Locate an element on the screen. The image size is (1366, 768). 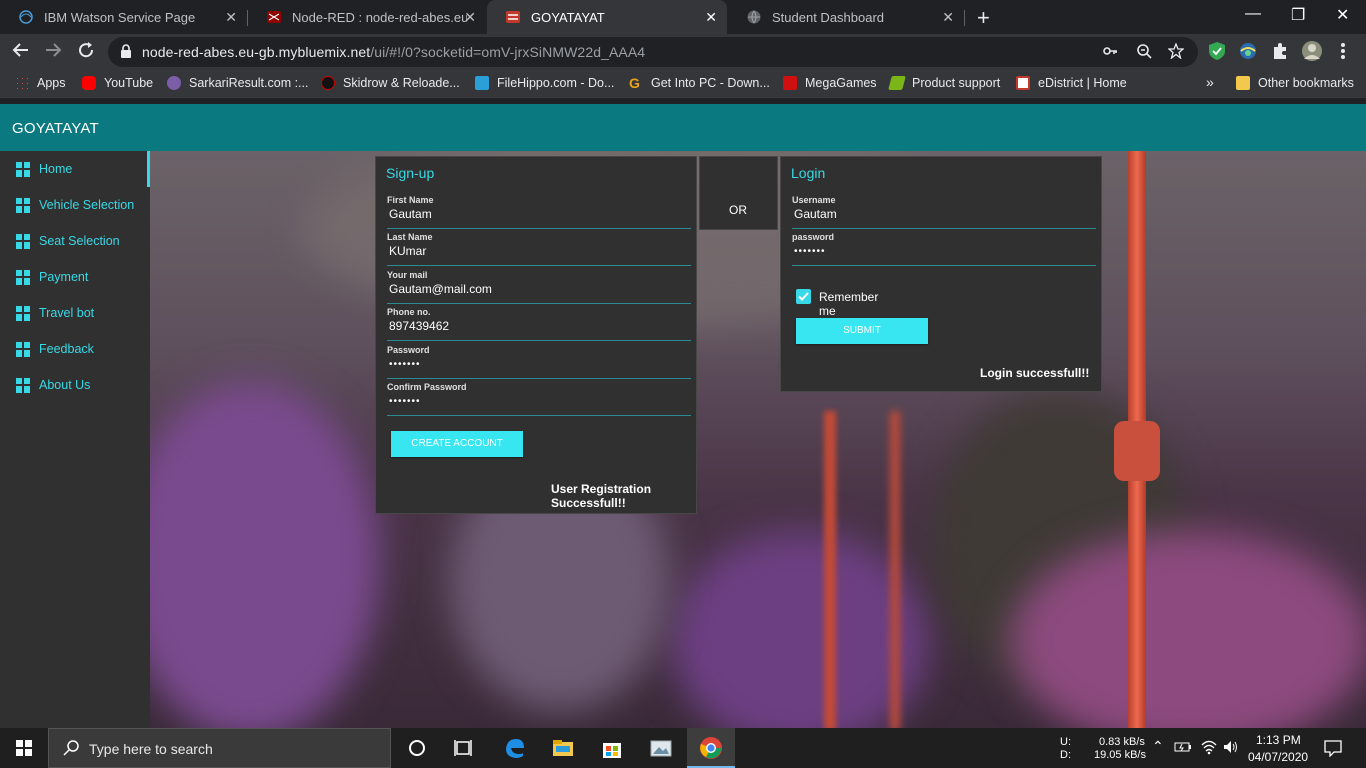
sidebar-item-home: Home is located at coordinates (75, 169).